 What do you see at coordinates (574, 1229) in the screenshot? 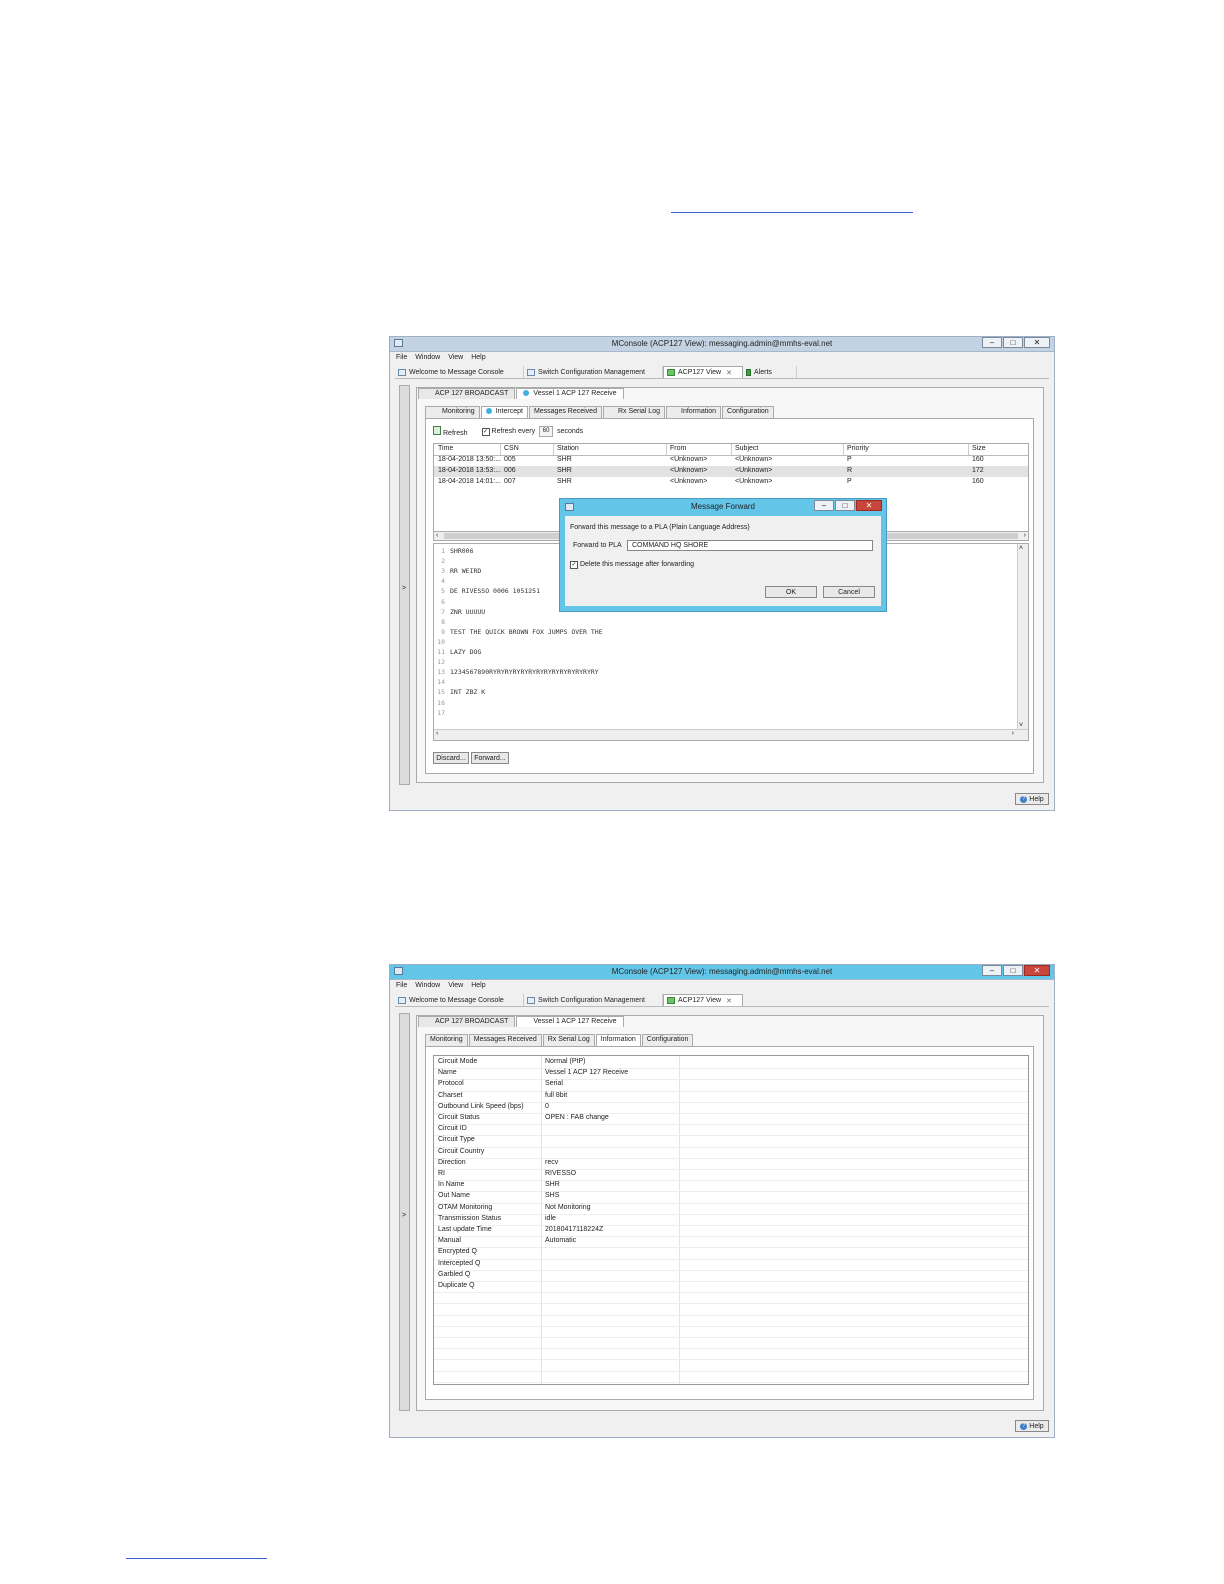
I see `info-value: 20180417118224Z` at bounding box center [574, 1229].